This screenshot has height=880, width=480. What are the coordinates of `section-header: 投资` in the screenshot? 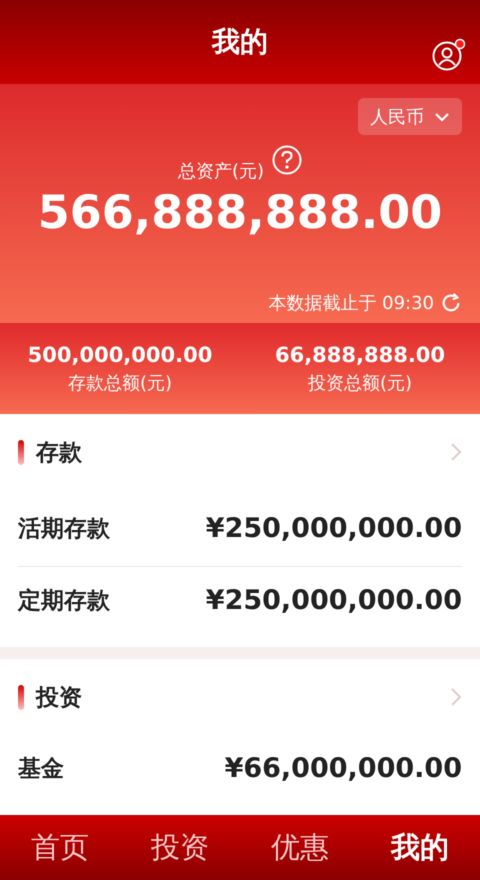 It's located at (240, 697).